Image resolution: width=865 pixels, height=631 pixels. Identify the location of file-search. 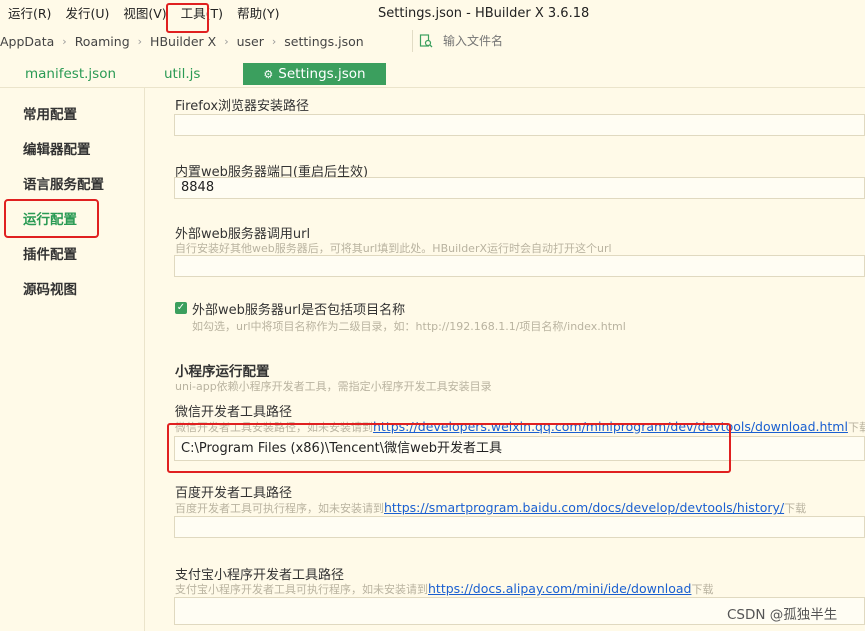
(638, 41).